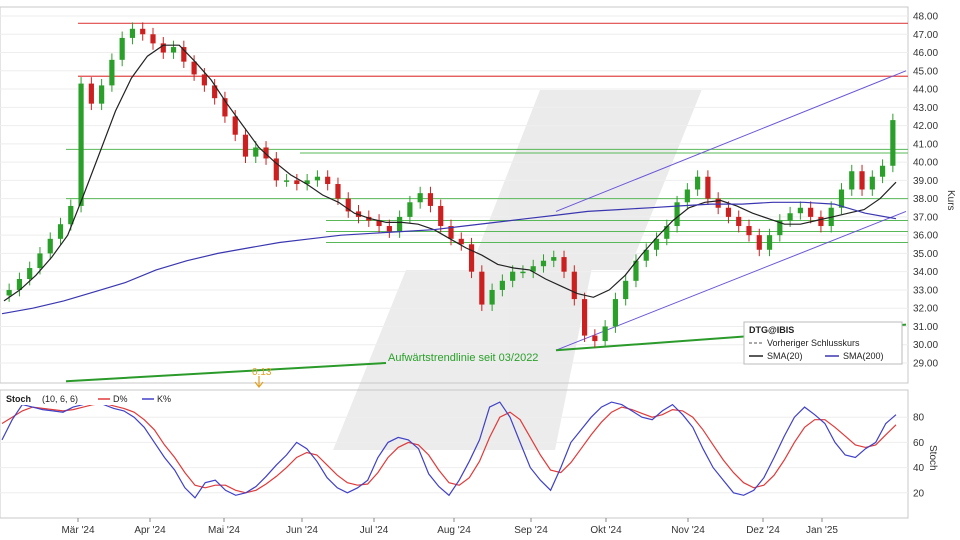  I want to click on stoch-legend: Stoch (10, 6, 6) D% K%, so click(95, 398).